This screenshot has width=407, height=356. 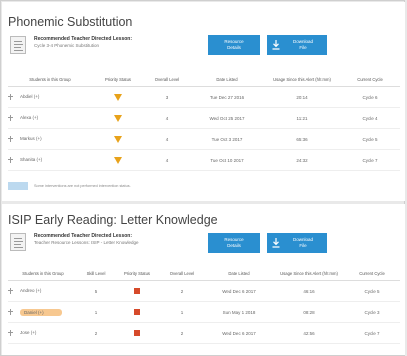 What do you see at coordinates (167, 97) in the screenshot?
I see `overall-level: 3` at bounding box center [167, 97].